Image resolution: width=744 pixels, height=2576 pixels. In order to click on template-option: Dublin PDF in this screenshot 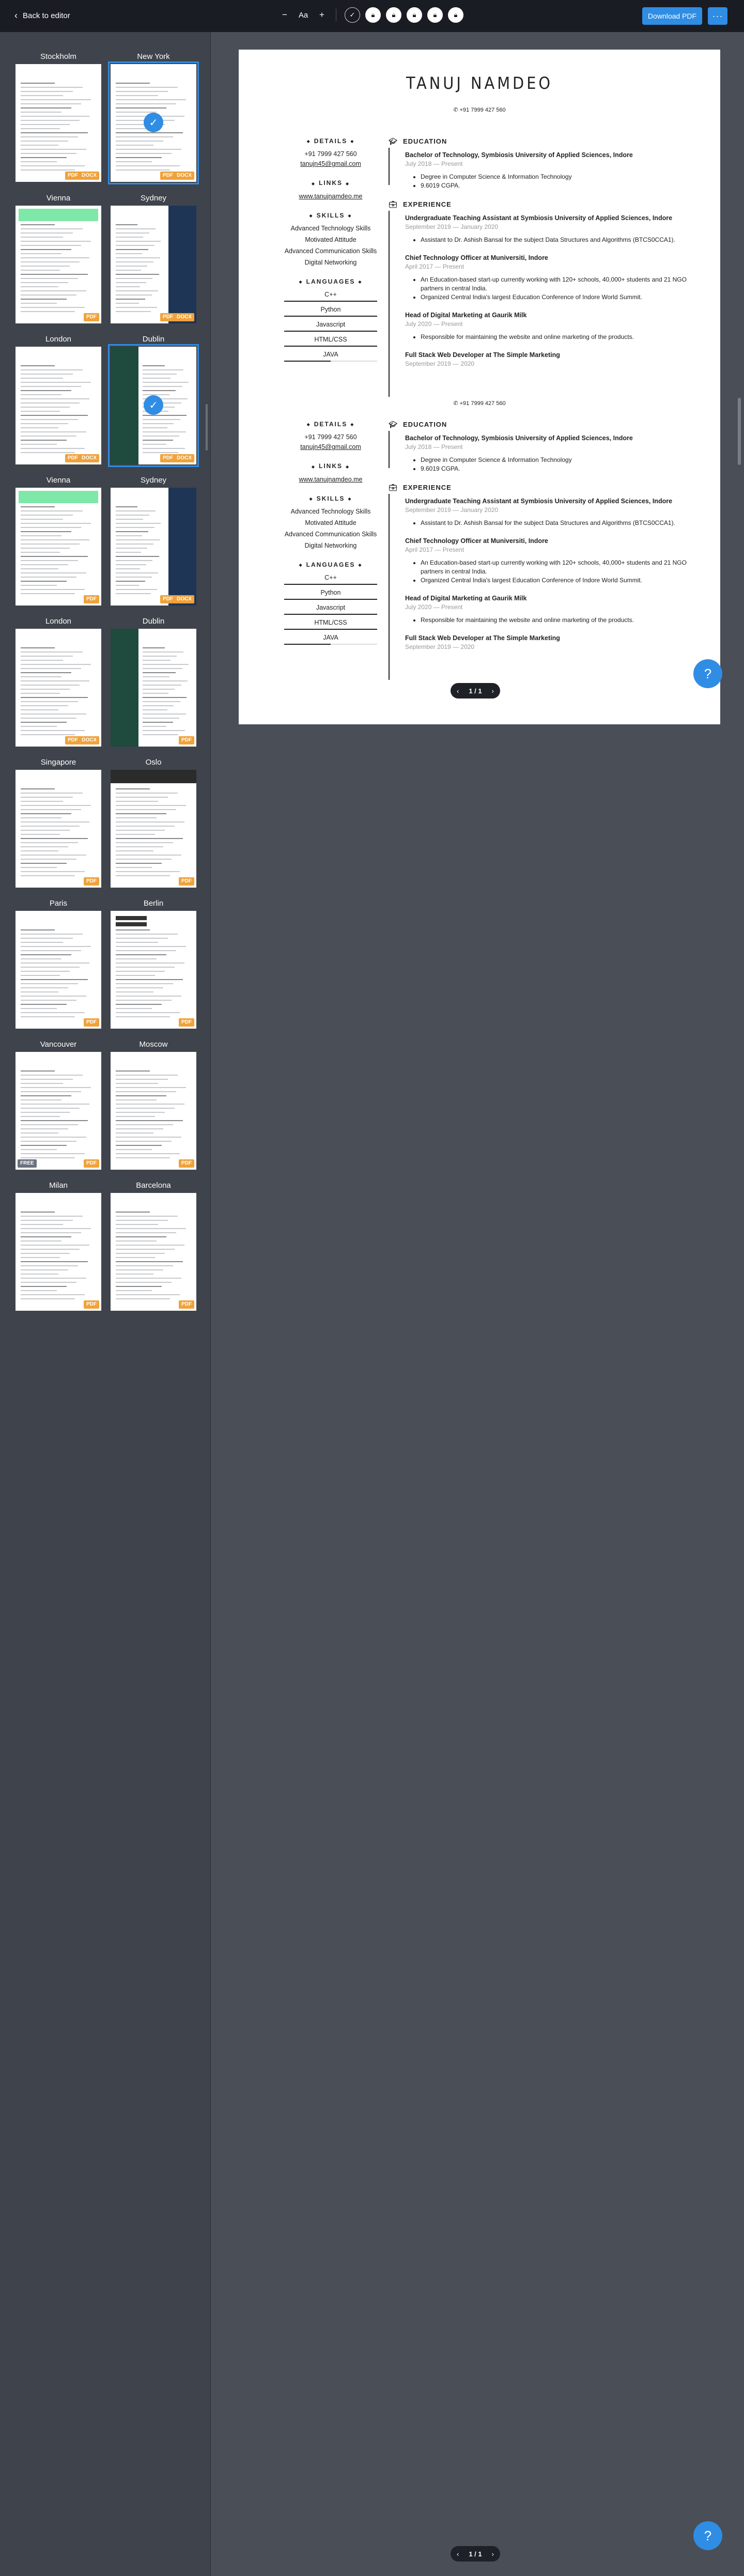, I will do `click(154, 681)`.